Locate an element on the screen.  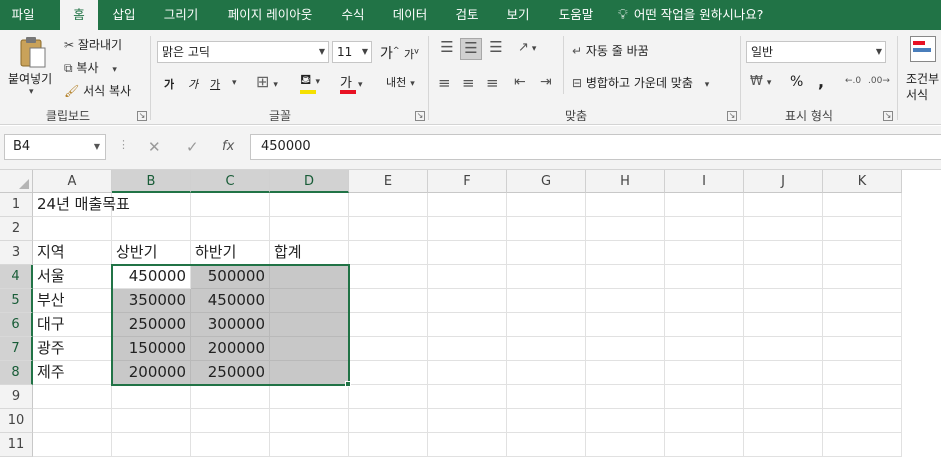
insert-function-icon: fx is located at coordinates (228, 146).